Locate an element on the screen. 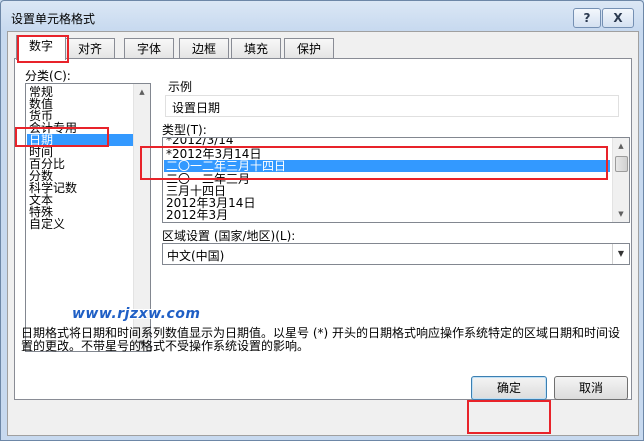 The height and width of the screenshot is (441, 644). tab-font: 字体 is located at coordinates (149, 48).